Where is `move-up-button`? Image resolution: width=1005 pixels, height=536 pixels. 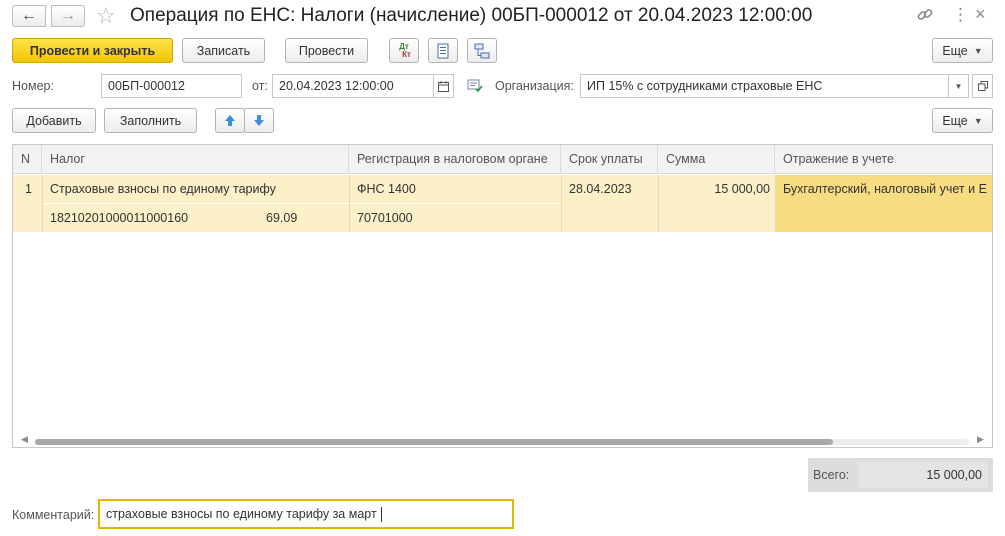 move-up-button is located at coordinates (230, 120).